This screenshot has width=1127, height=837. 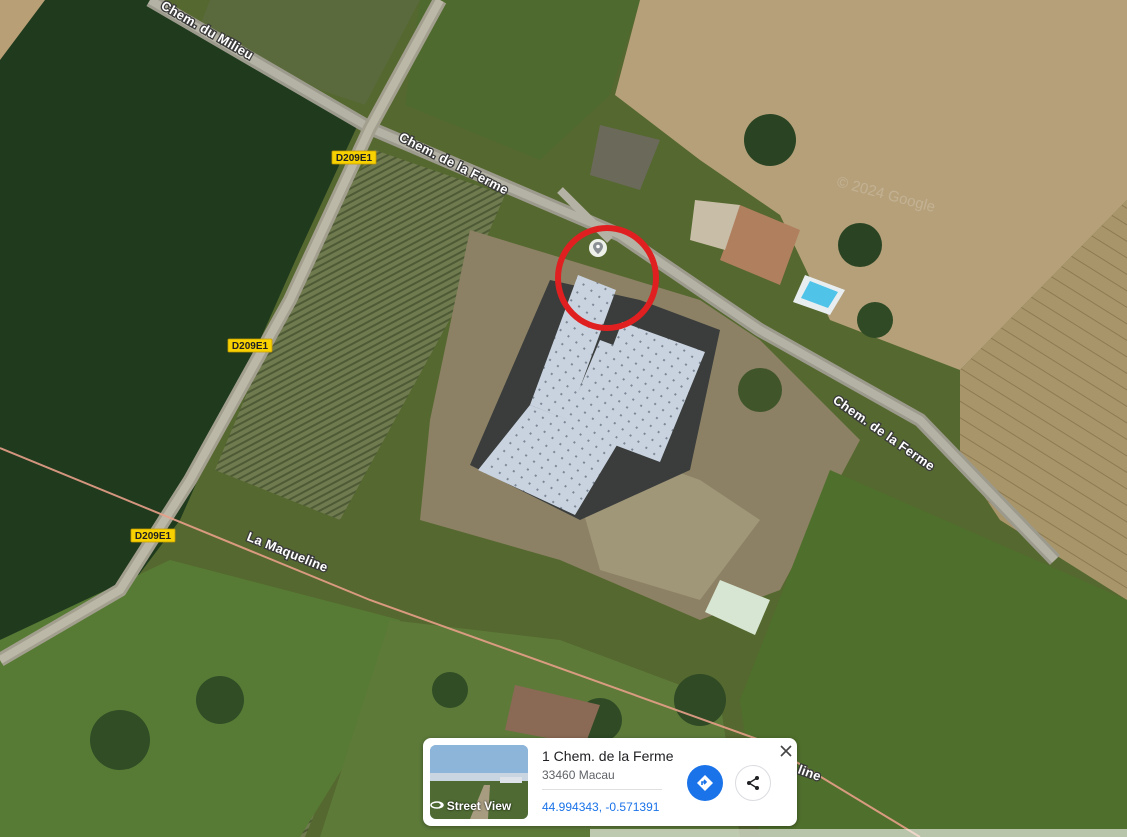 I want to click on place-title: 1 Chem. de la Ferme, so click(x=608, y=756).